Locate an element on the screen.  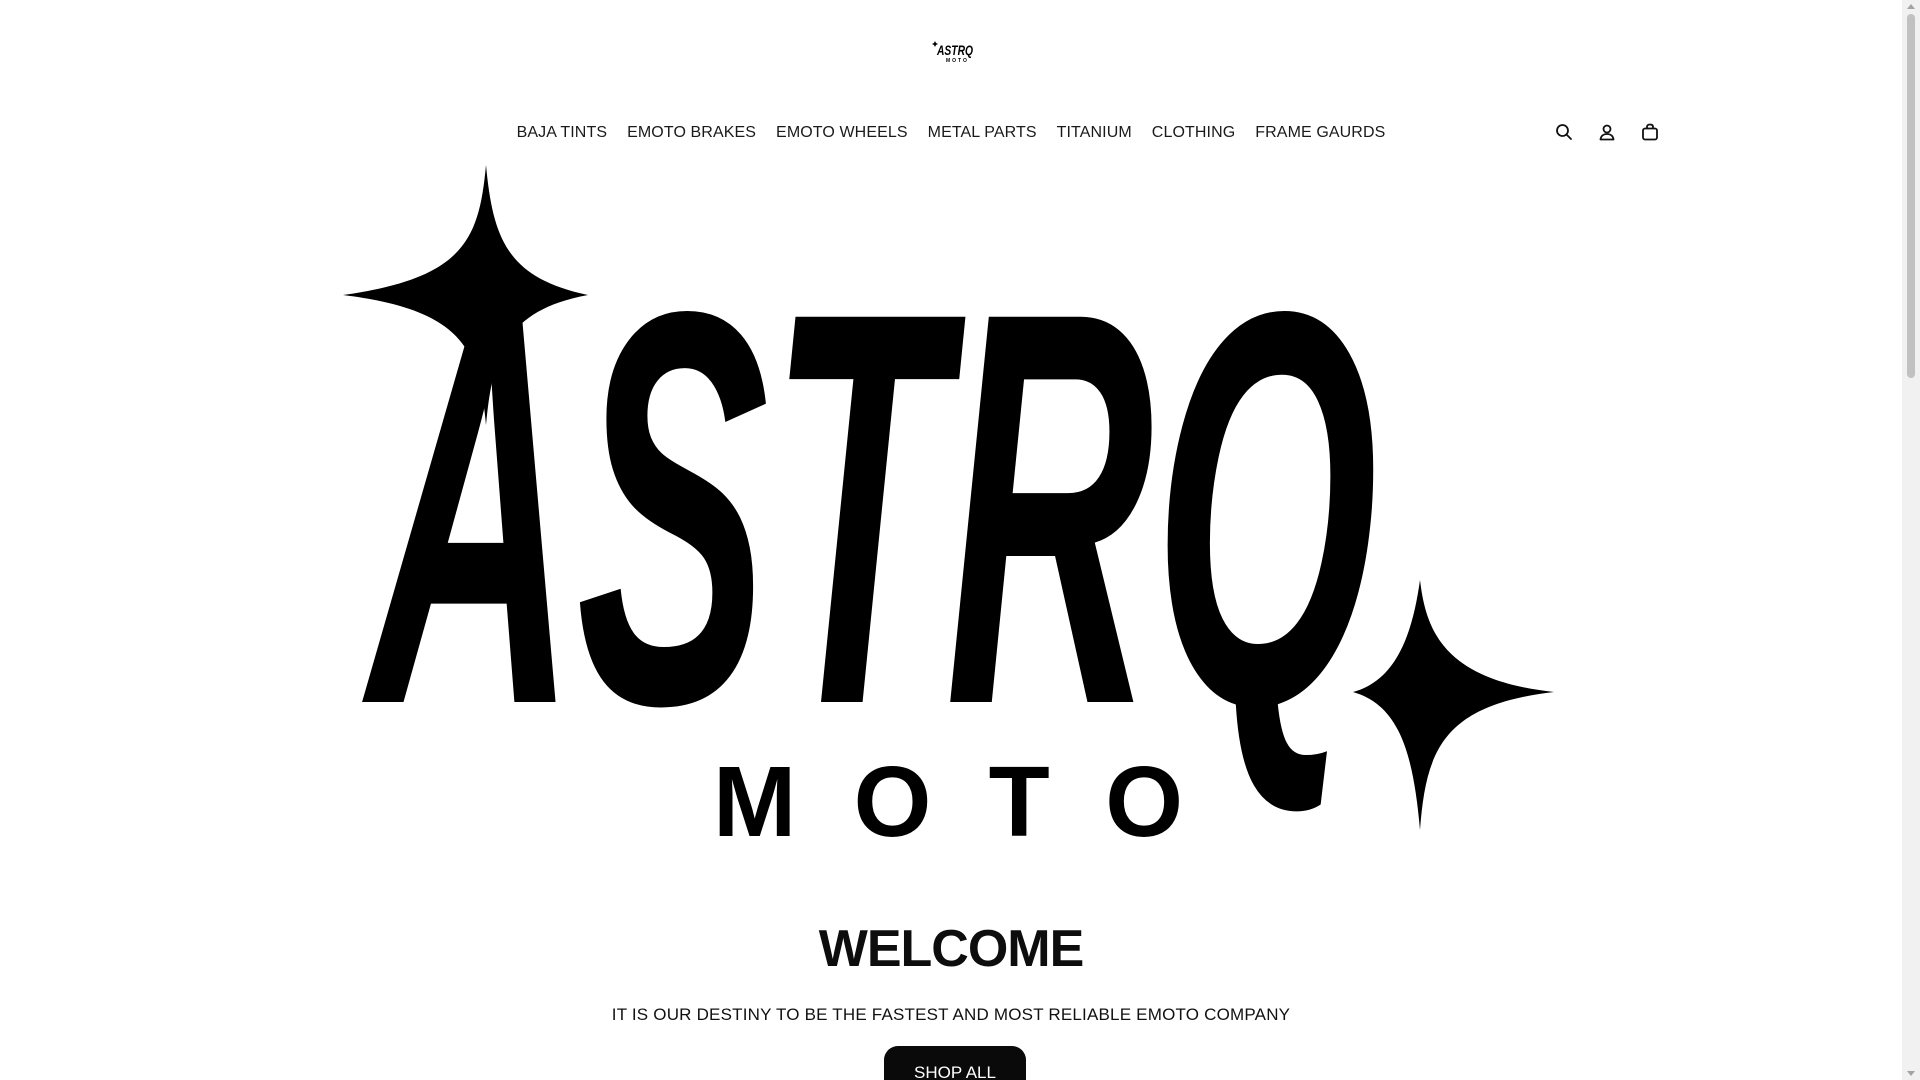
svg-text: MOTO is located at coordinates (957, 61).